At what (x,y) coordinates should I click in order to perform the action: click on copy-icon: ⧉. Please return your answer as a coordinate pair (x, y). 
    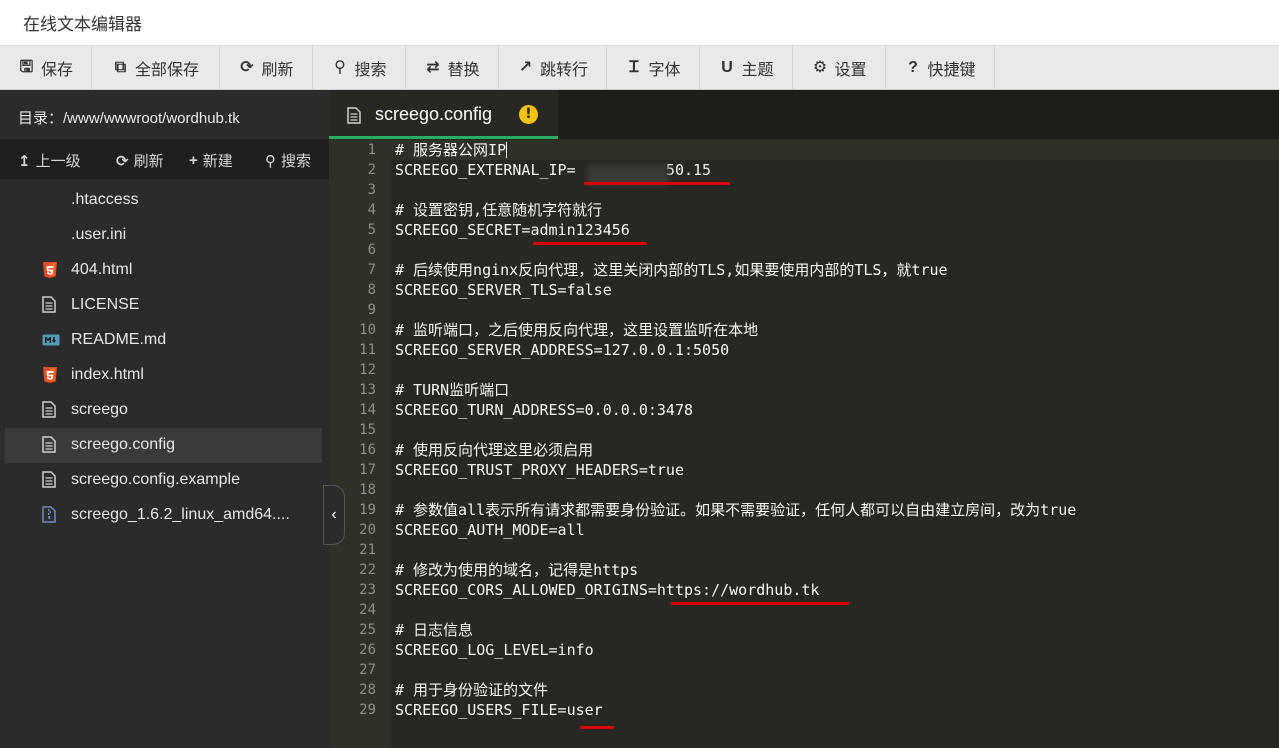
    Looking at the image, I should click on (120, 67).